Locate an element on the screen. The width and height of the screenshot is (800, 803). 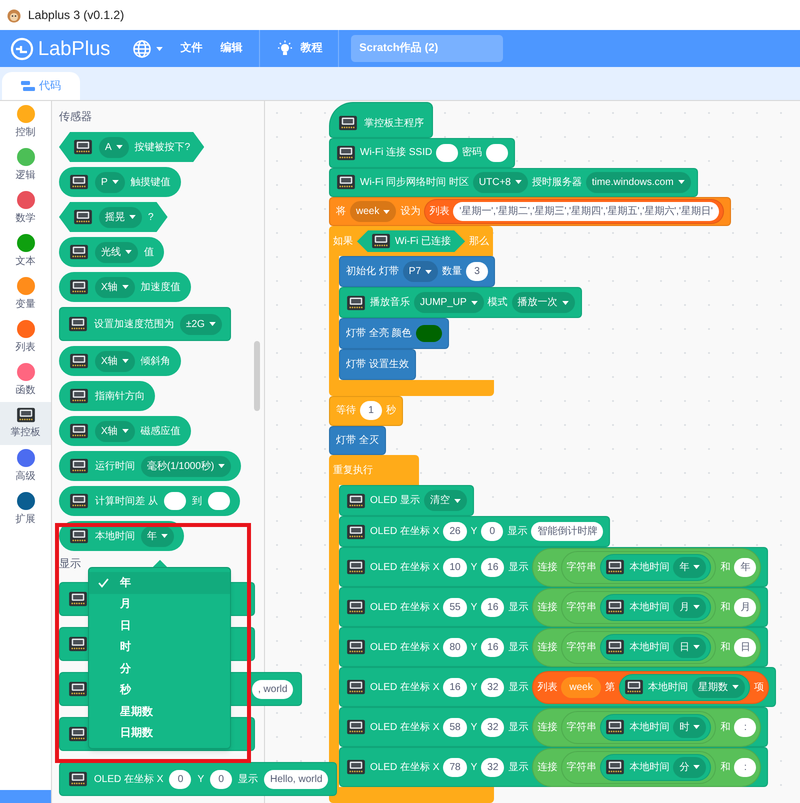
category-item: 文本 is located at coordinates (25, 251).